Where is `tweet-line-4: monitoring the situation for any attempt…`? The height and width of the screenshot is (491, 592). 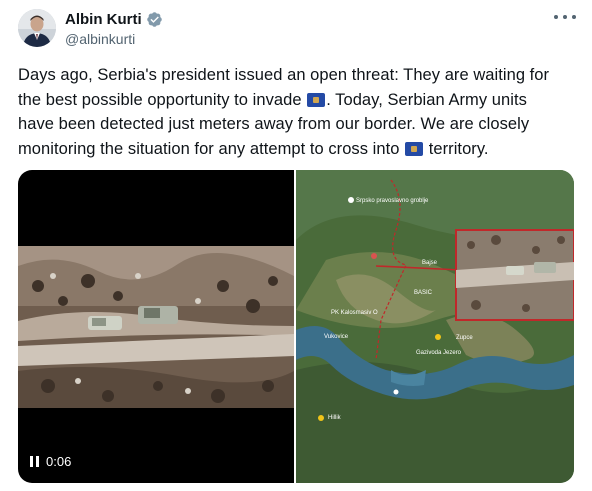
tweet-line-4: monitoring the situation for any attempt… is located at coordinates (298, 149).